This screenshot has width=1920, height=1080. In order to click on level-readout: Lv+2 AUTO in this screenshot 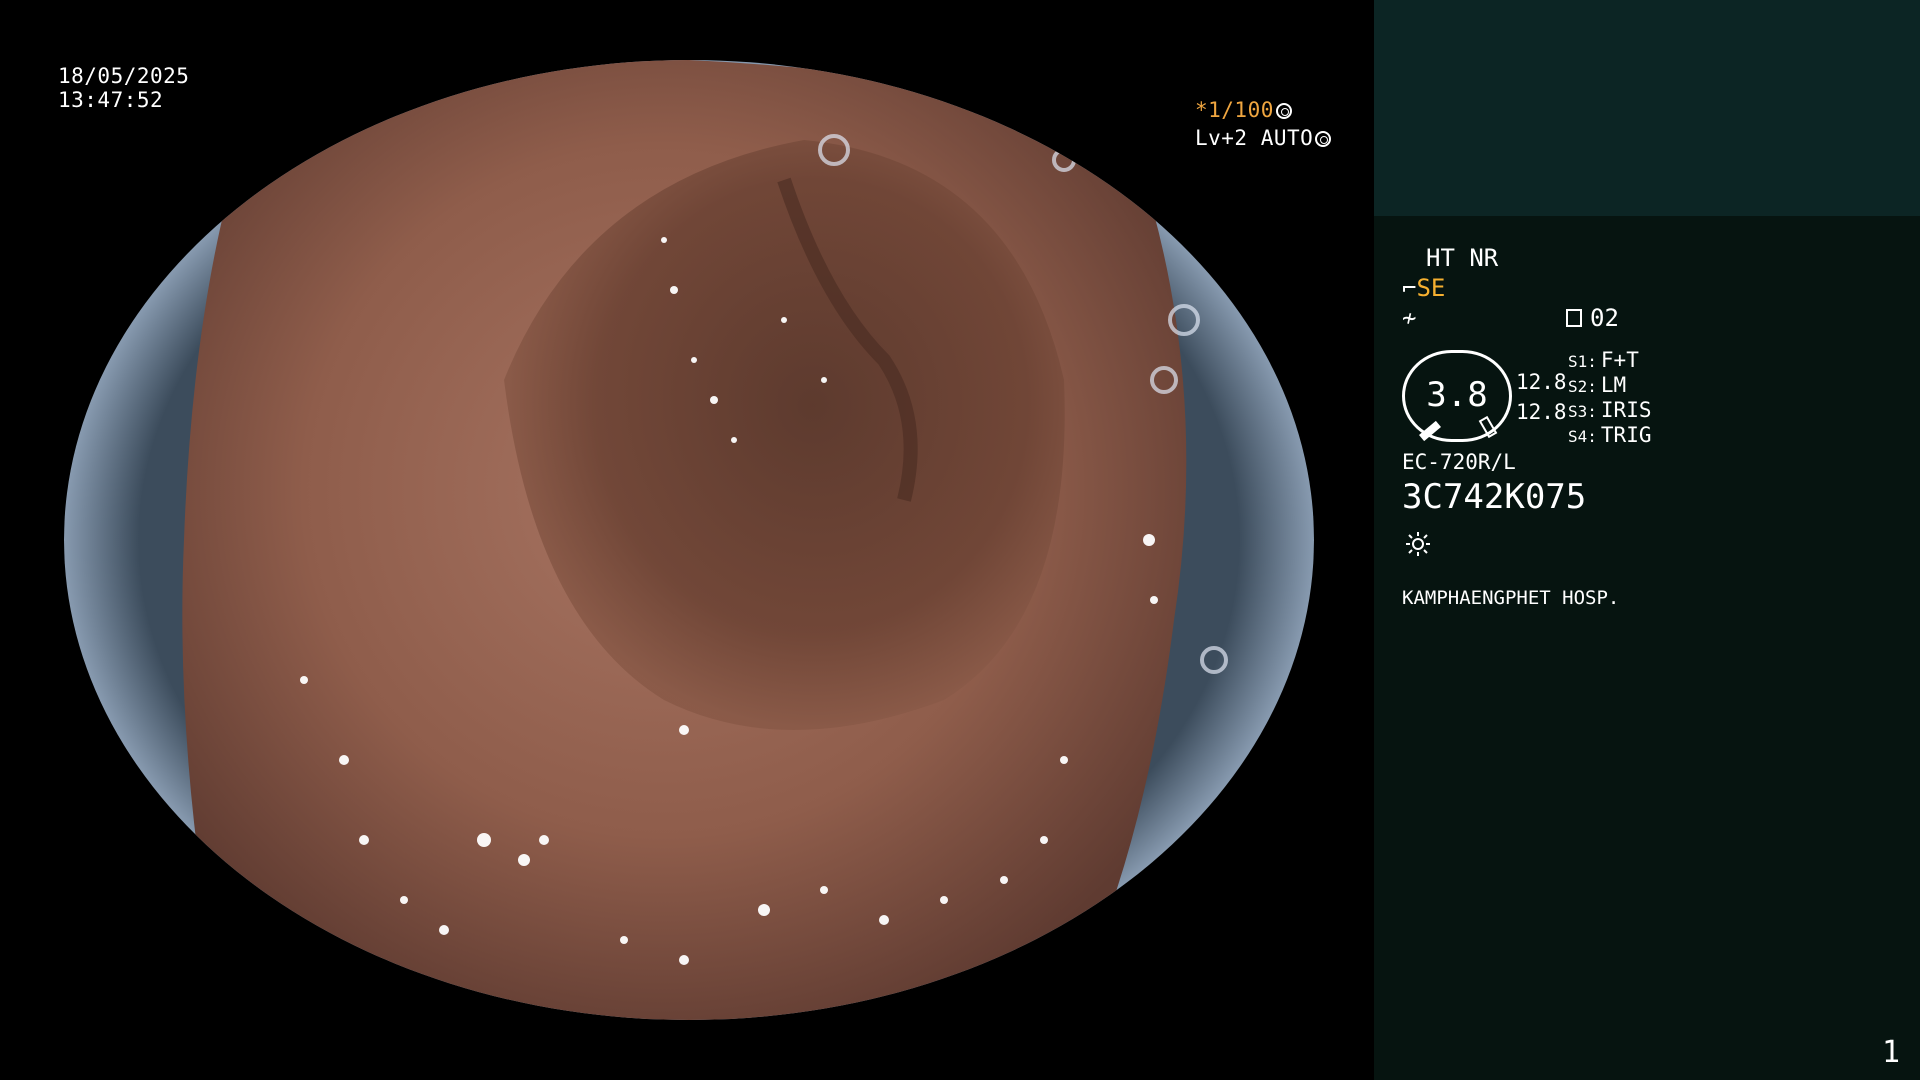, I will do `click(1263, 138)`.